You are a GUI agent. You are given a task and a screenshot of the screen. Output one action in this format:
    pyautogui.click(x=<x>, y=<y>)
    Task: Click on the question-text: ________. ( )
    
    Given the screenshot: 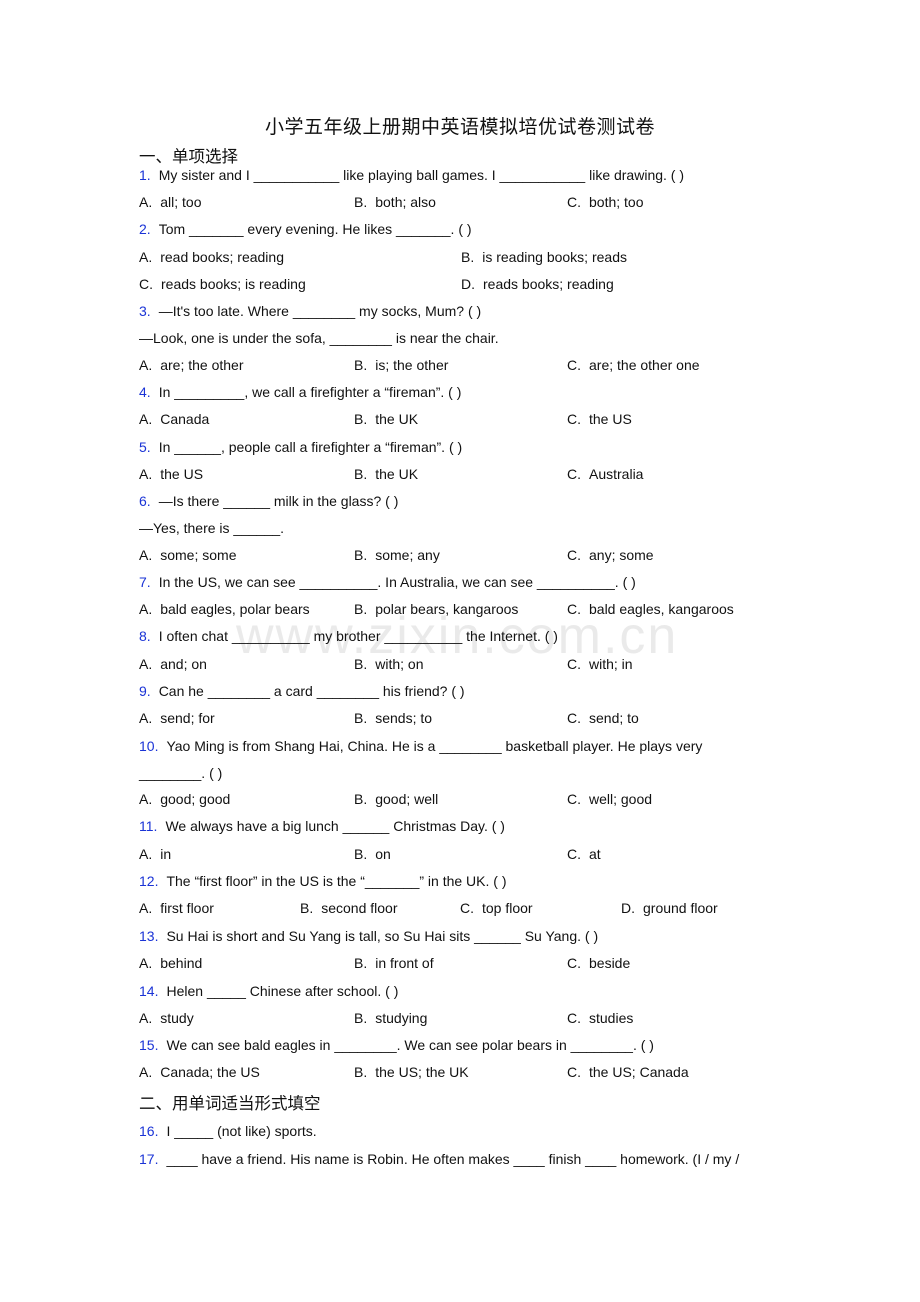 What is the action you would take?
    pyautogui.click(x=181, y=773)
    